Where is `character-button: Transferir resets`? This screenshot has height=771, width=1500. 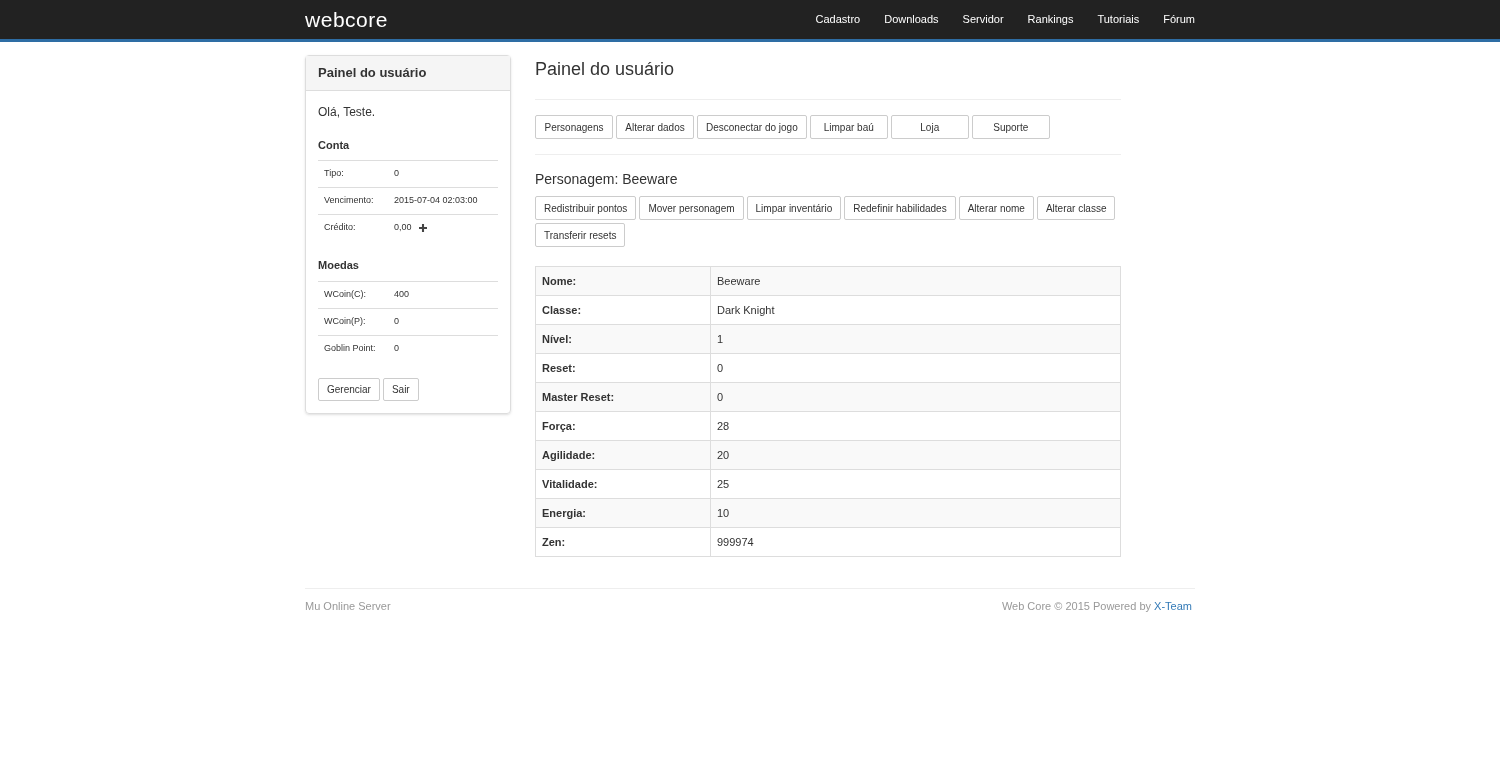 character-button: Transferir resets is located at coordinates (580, 235).